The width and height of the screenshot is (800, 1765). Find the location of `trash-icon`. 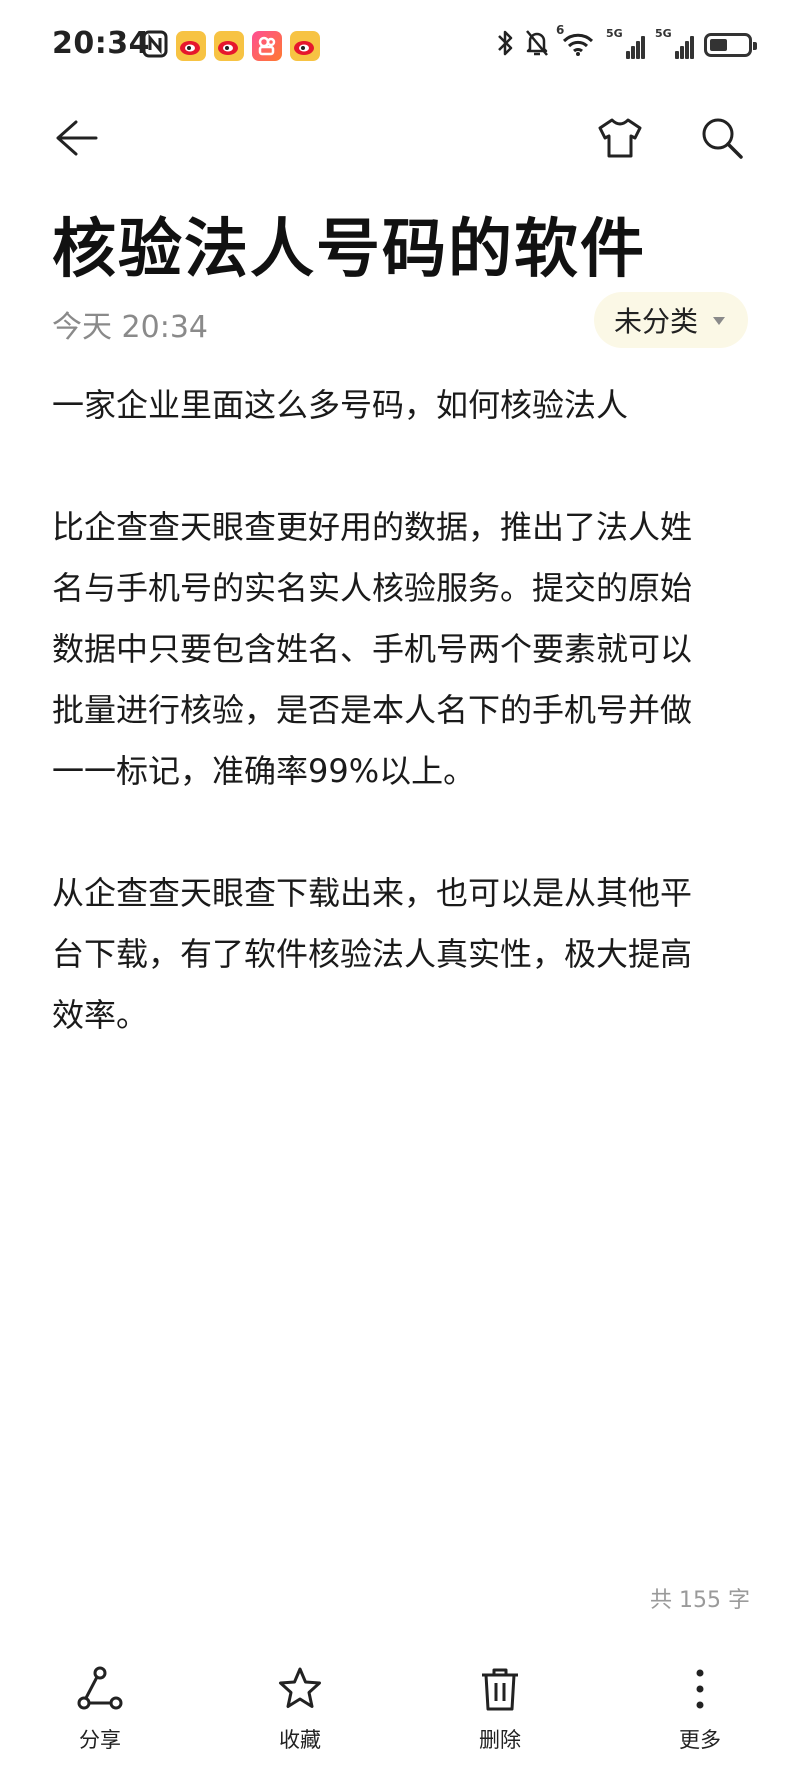

trash-icon is located at coordinates (500, 1689).